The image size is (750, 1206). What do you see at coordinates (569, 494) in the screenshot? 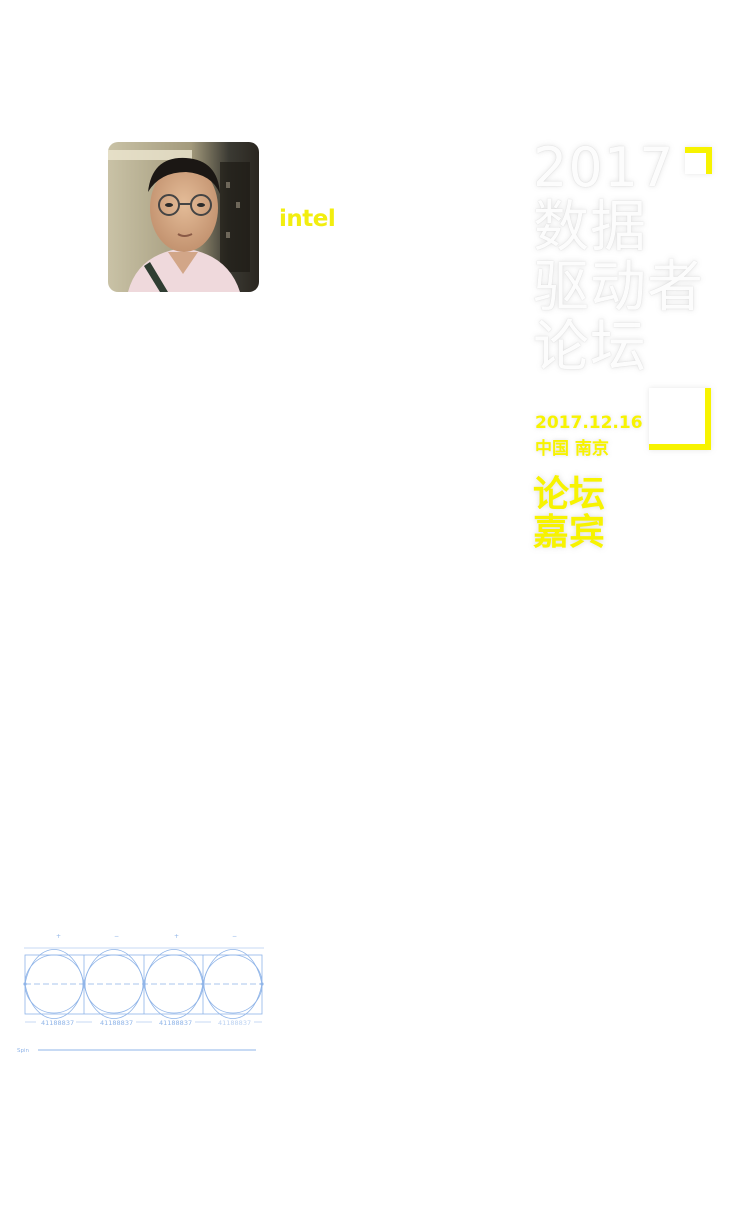
I see `section-title-line-1: 论坛` at bounding box center [569, 494].